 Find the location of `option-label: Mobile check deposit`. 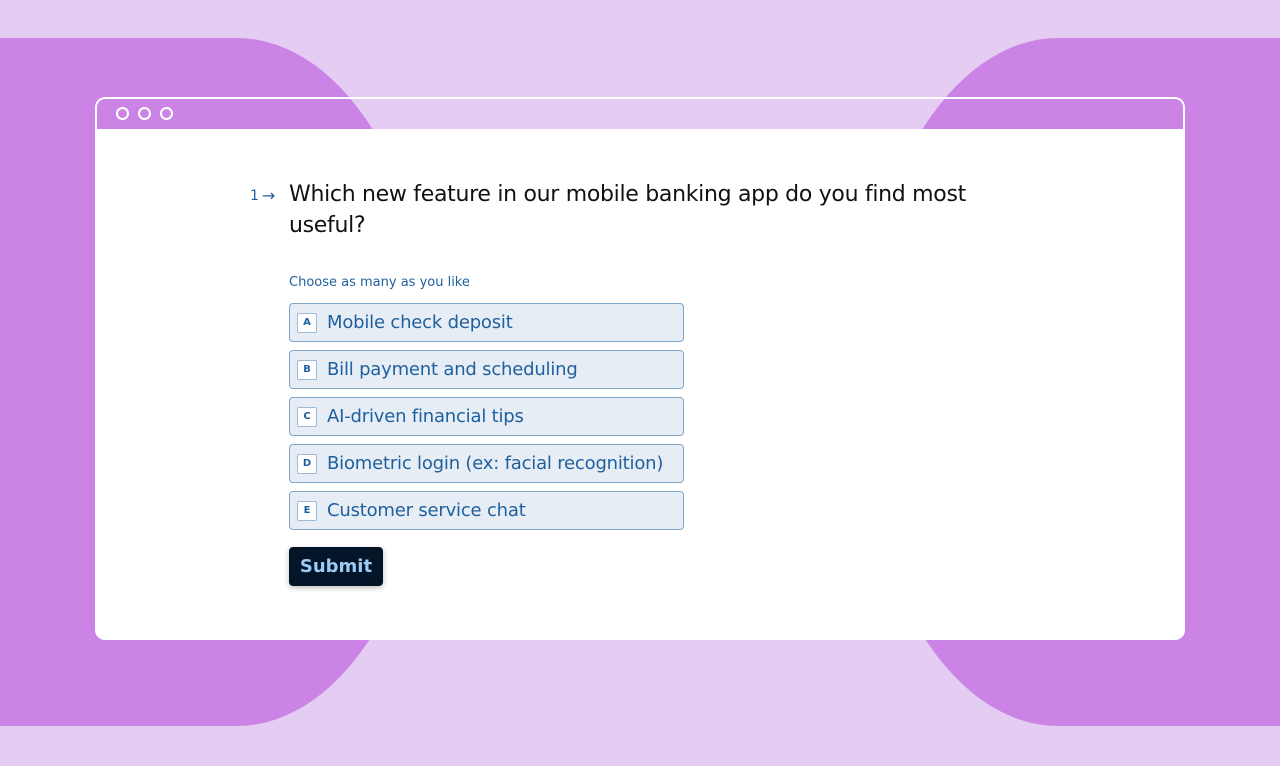

option-label: Mobile check deposit is located at coordinates (420, 322).